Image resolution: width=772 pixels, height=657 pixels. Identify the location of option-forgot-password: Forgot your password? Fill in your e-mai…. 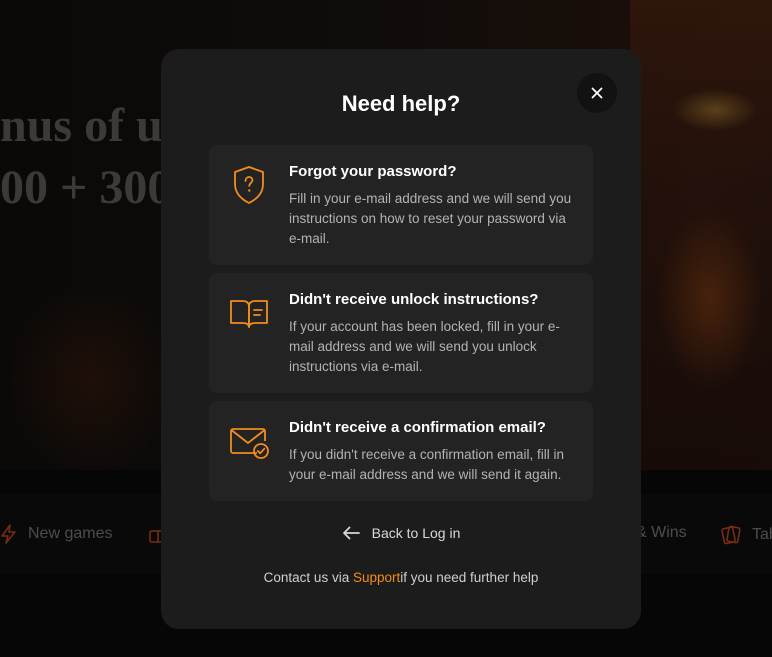
(401, 205).